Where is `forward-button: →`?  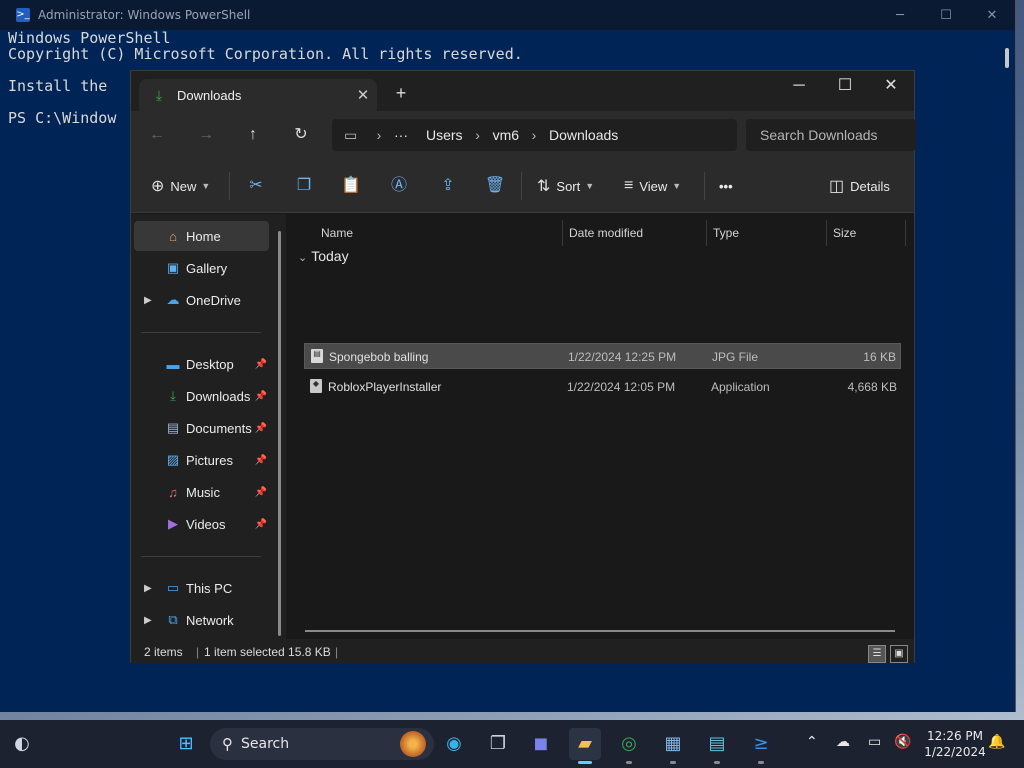 forward-button: → is located at coordinates (206, 135).